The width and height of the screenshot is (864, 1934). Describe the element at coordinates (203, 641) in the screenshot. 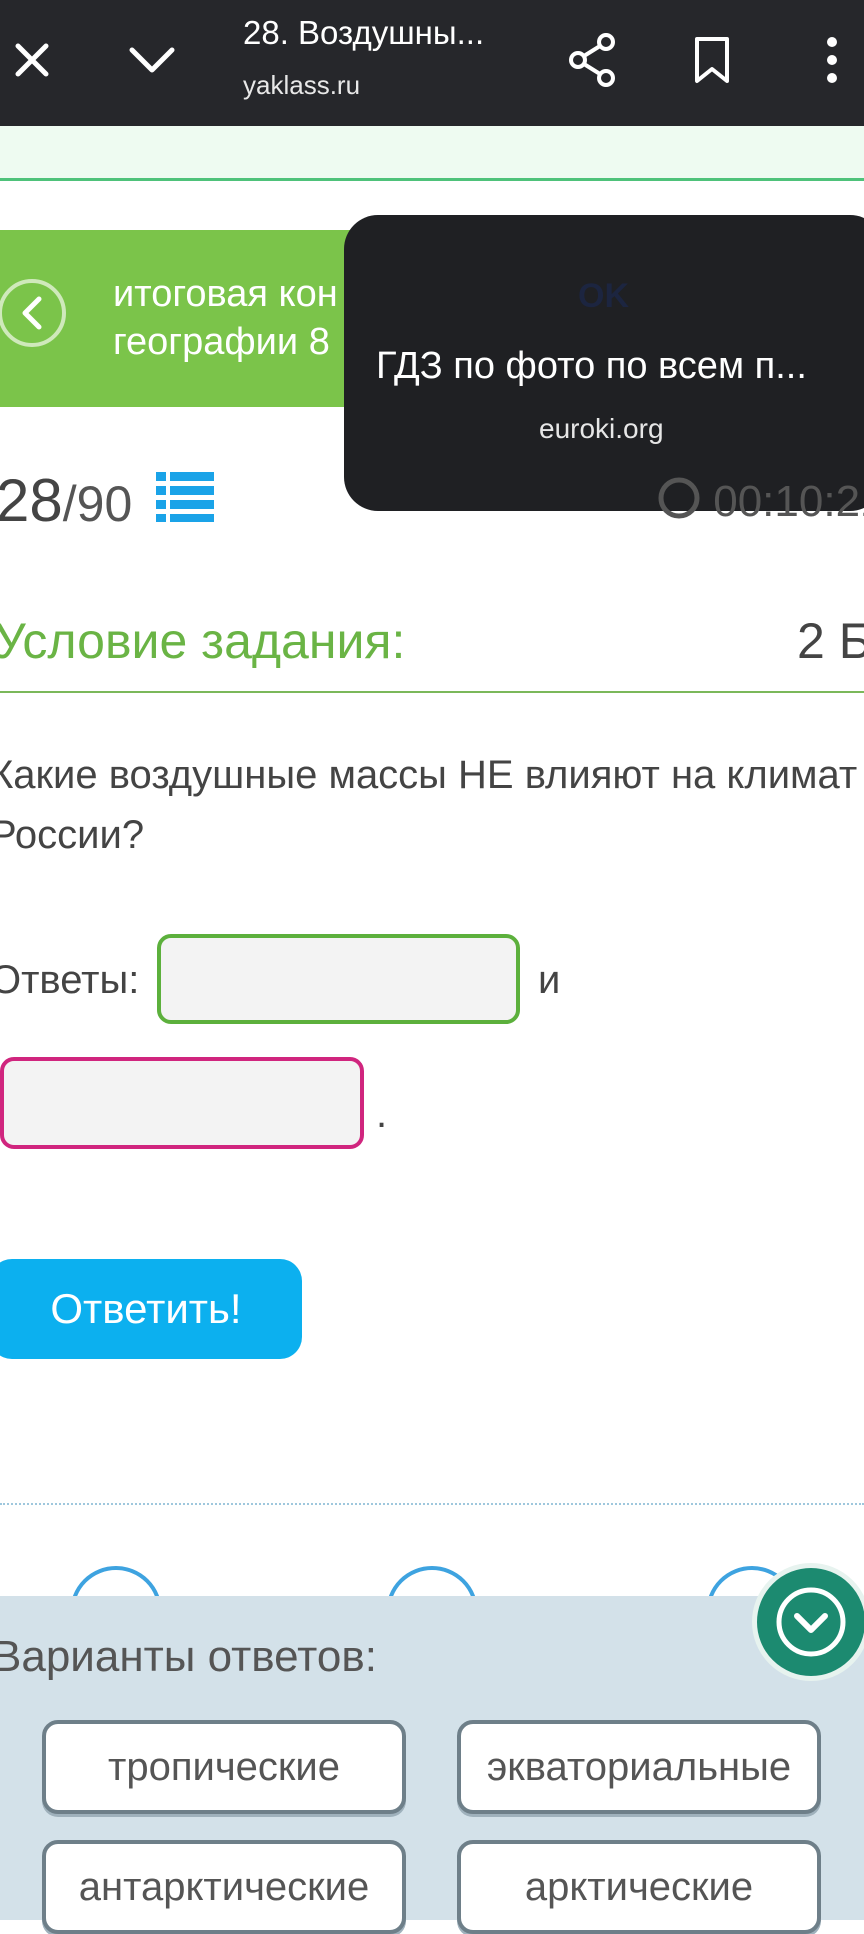

I see `condition-heading: Условие задания:` at that location.